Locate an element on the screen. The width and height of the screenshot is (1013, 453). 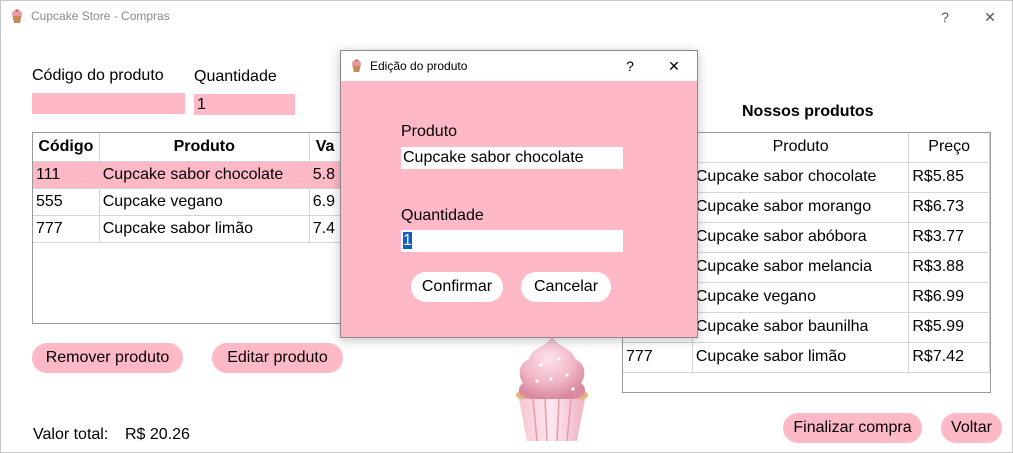
dialog-quantity-label: Quantidade is located at coordinates (442, 215).